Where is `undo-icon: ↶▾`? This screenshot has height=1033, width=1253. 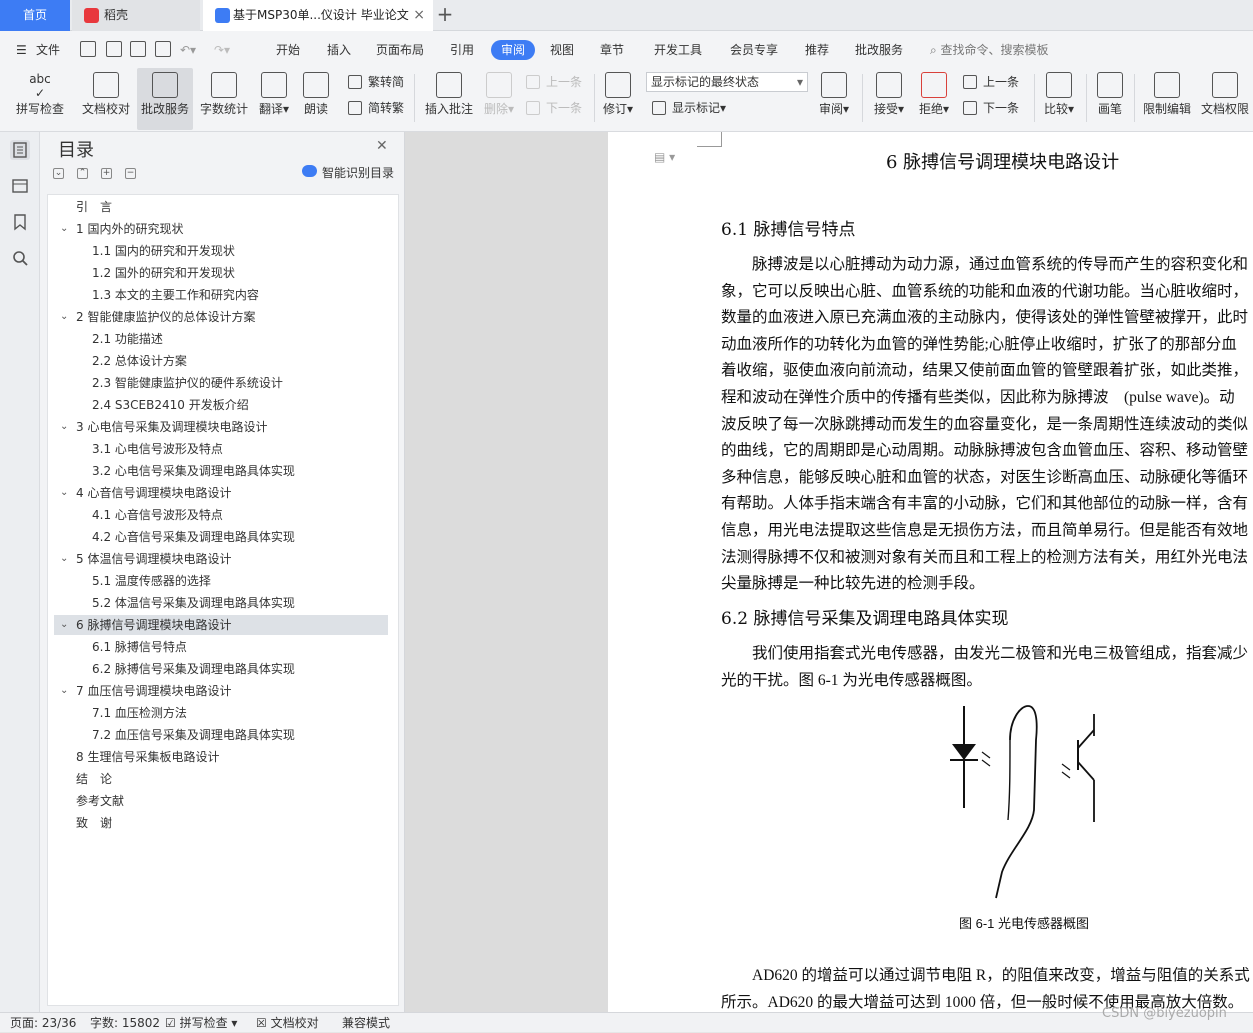
undo-icon: ↶▾ is located at coordinates (188, 50).